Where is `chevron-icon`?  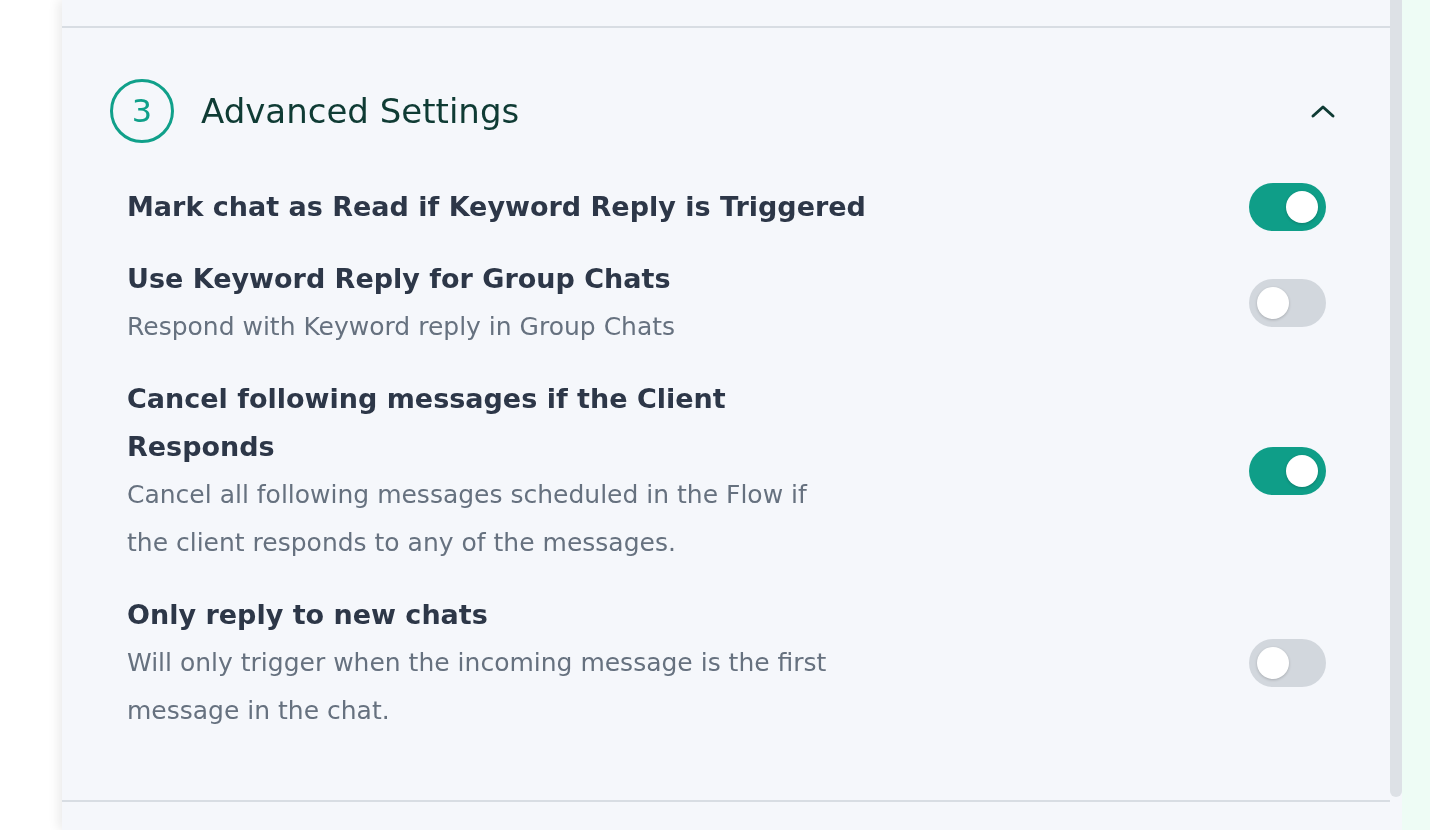
chevron-icon is located at coordinates (1323, 111).